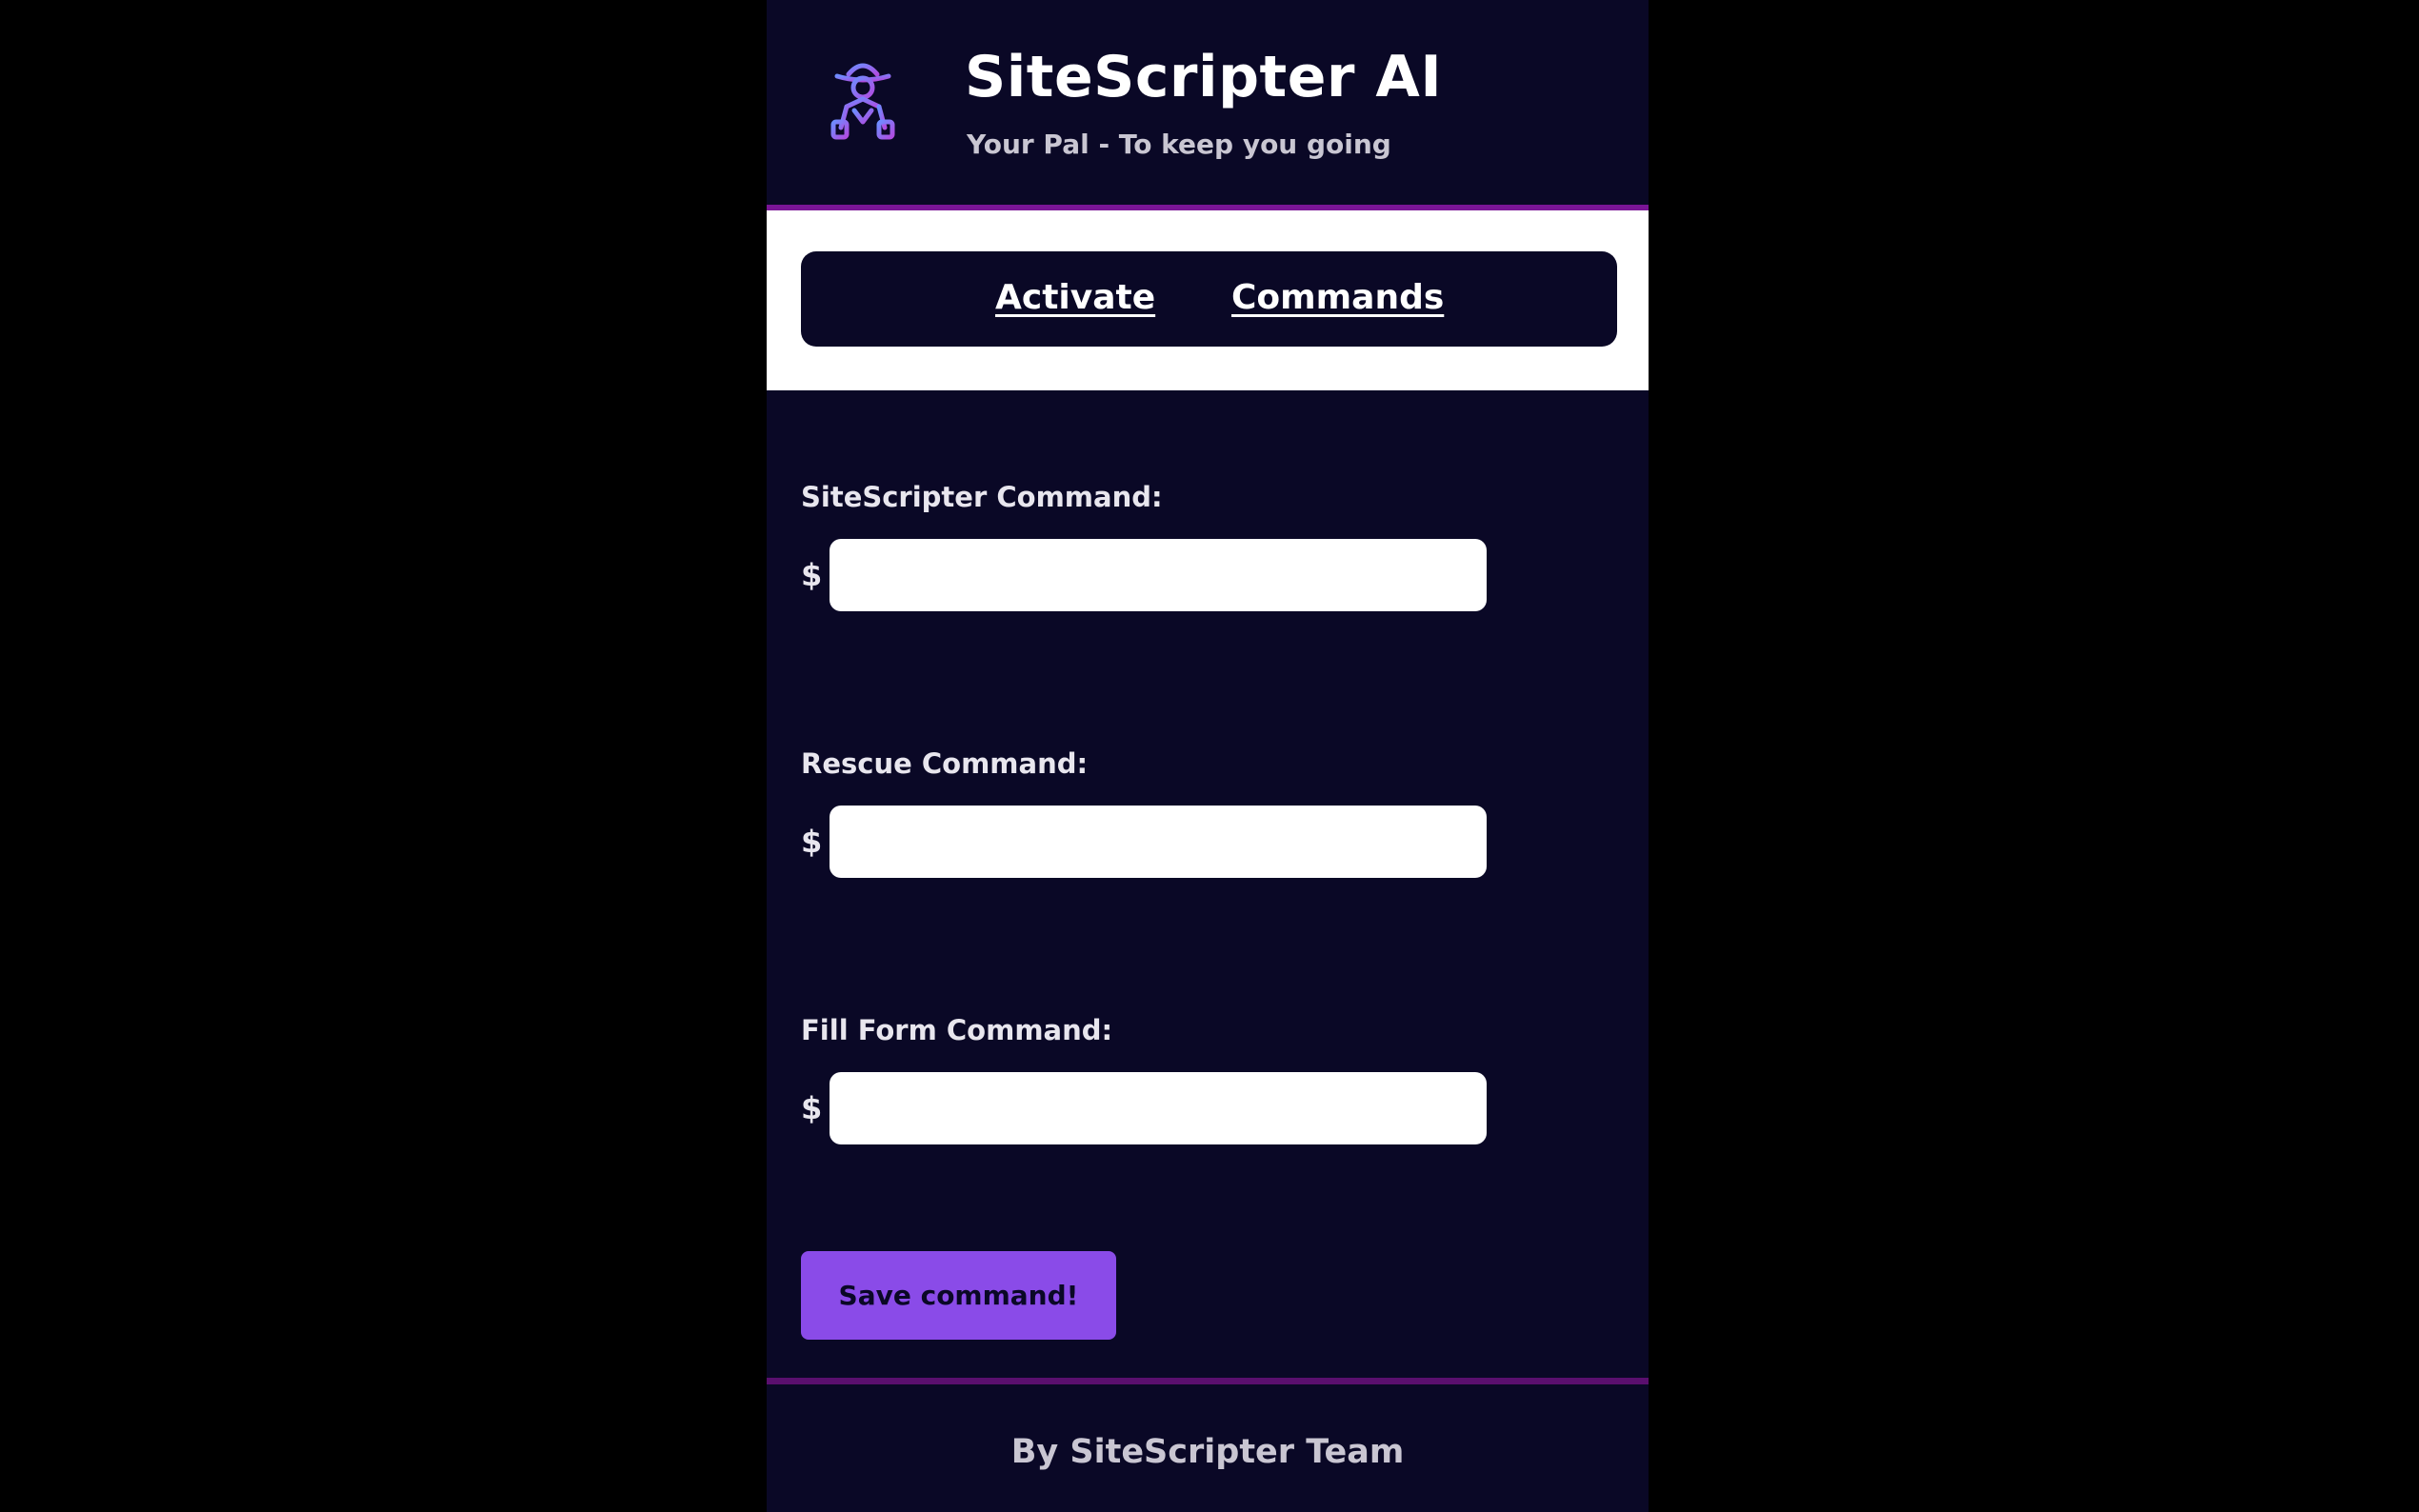 The image size is (2419, 1512). What do you see at coordinates (982, 497) in the screenshot?
I see `sitescripter-command-label: SiteScripter Command:` at bounding box center [982, 497].